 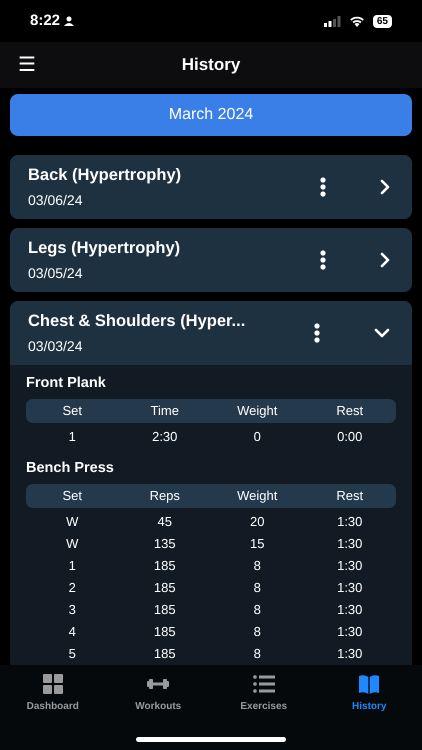 What do you see at coordinates (257, 437) in the screenshot?
I see `table-cell-text: 0` at bounding box center [257, 437].